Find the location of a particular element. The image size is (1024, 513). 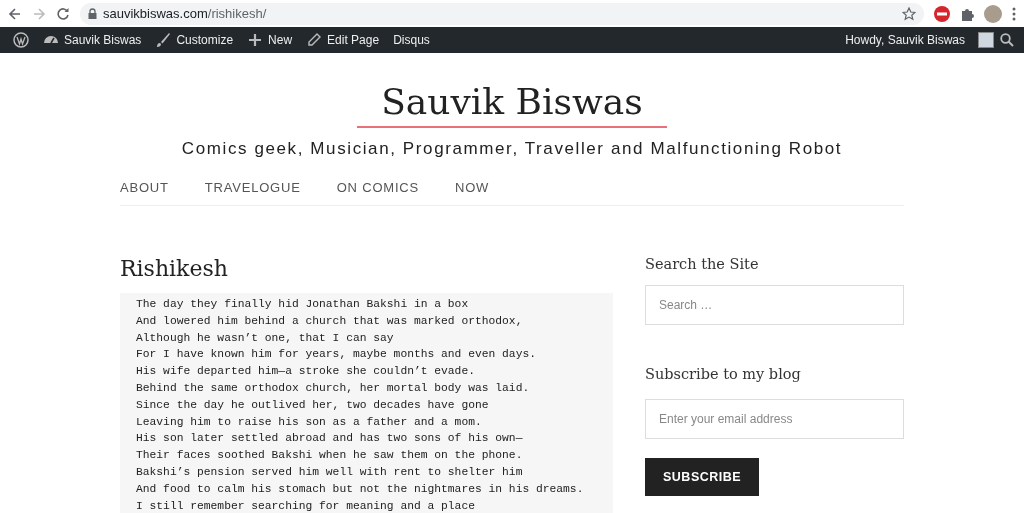

url-text: sauvikbiswas.com/rishikesh/ is located at coordinates (185, 13).